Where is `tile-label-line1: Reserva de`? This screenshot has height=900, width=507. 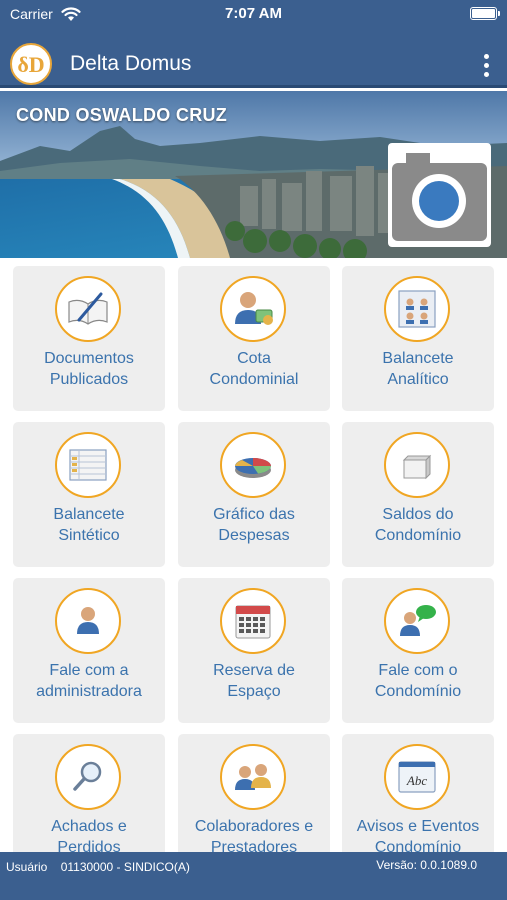
tile-label-line1: Reserva de is located at coordinates (254, 670).